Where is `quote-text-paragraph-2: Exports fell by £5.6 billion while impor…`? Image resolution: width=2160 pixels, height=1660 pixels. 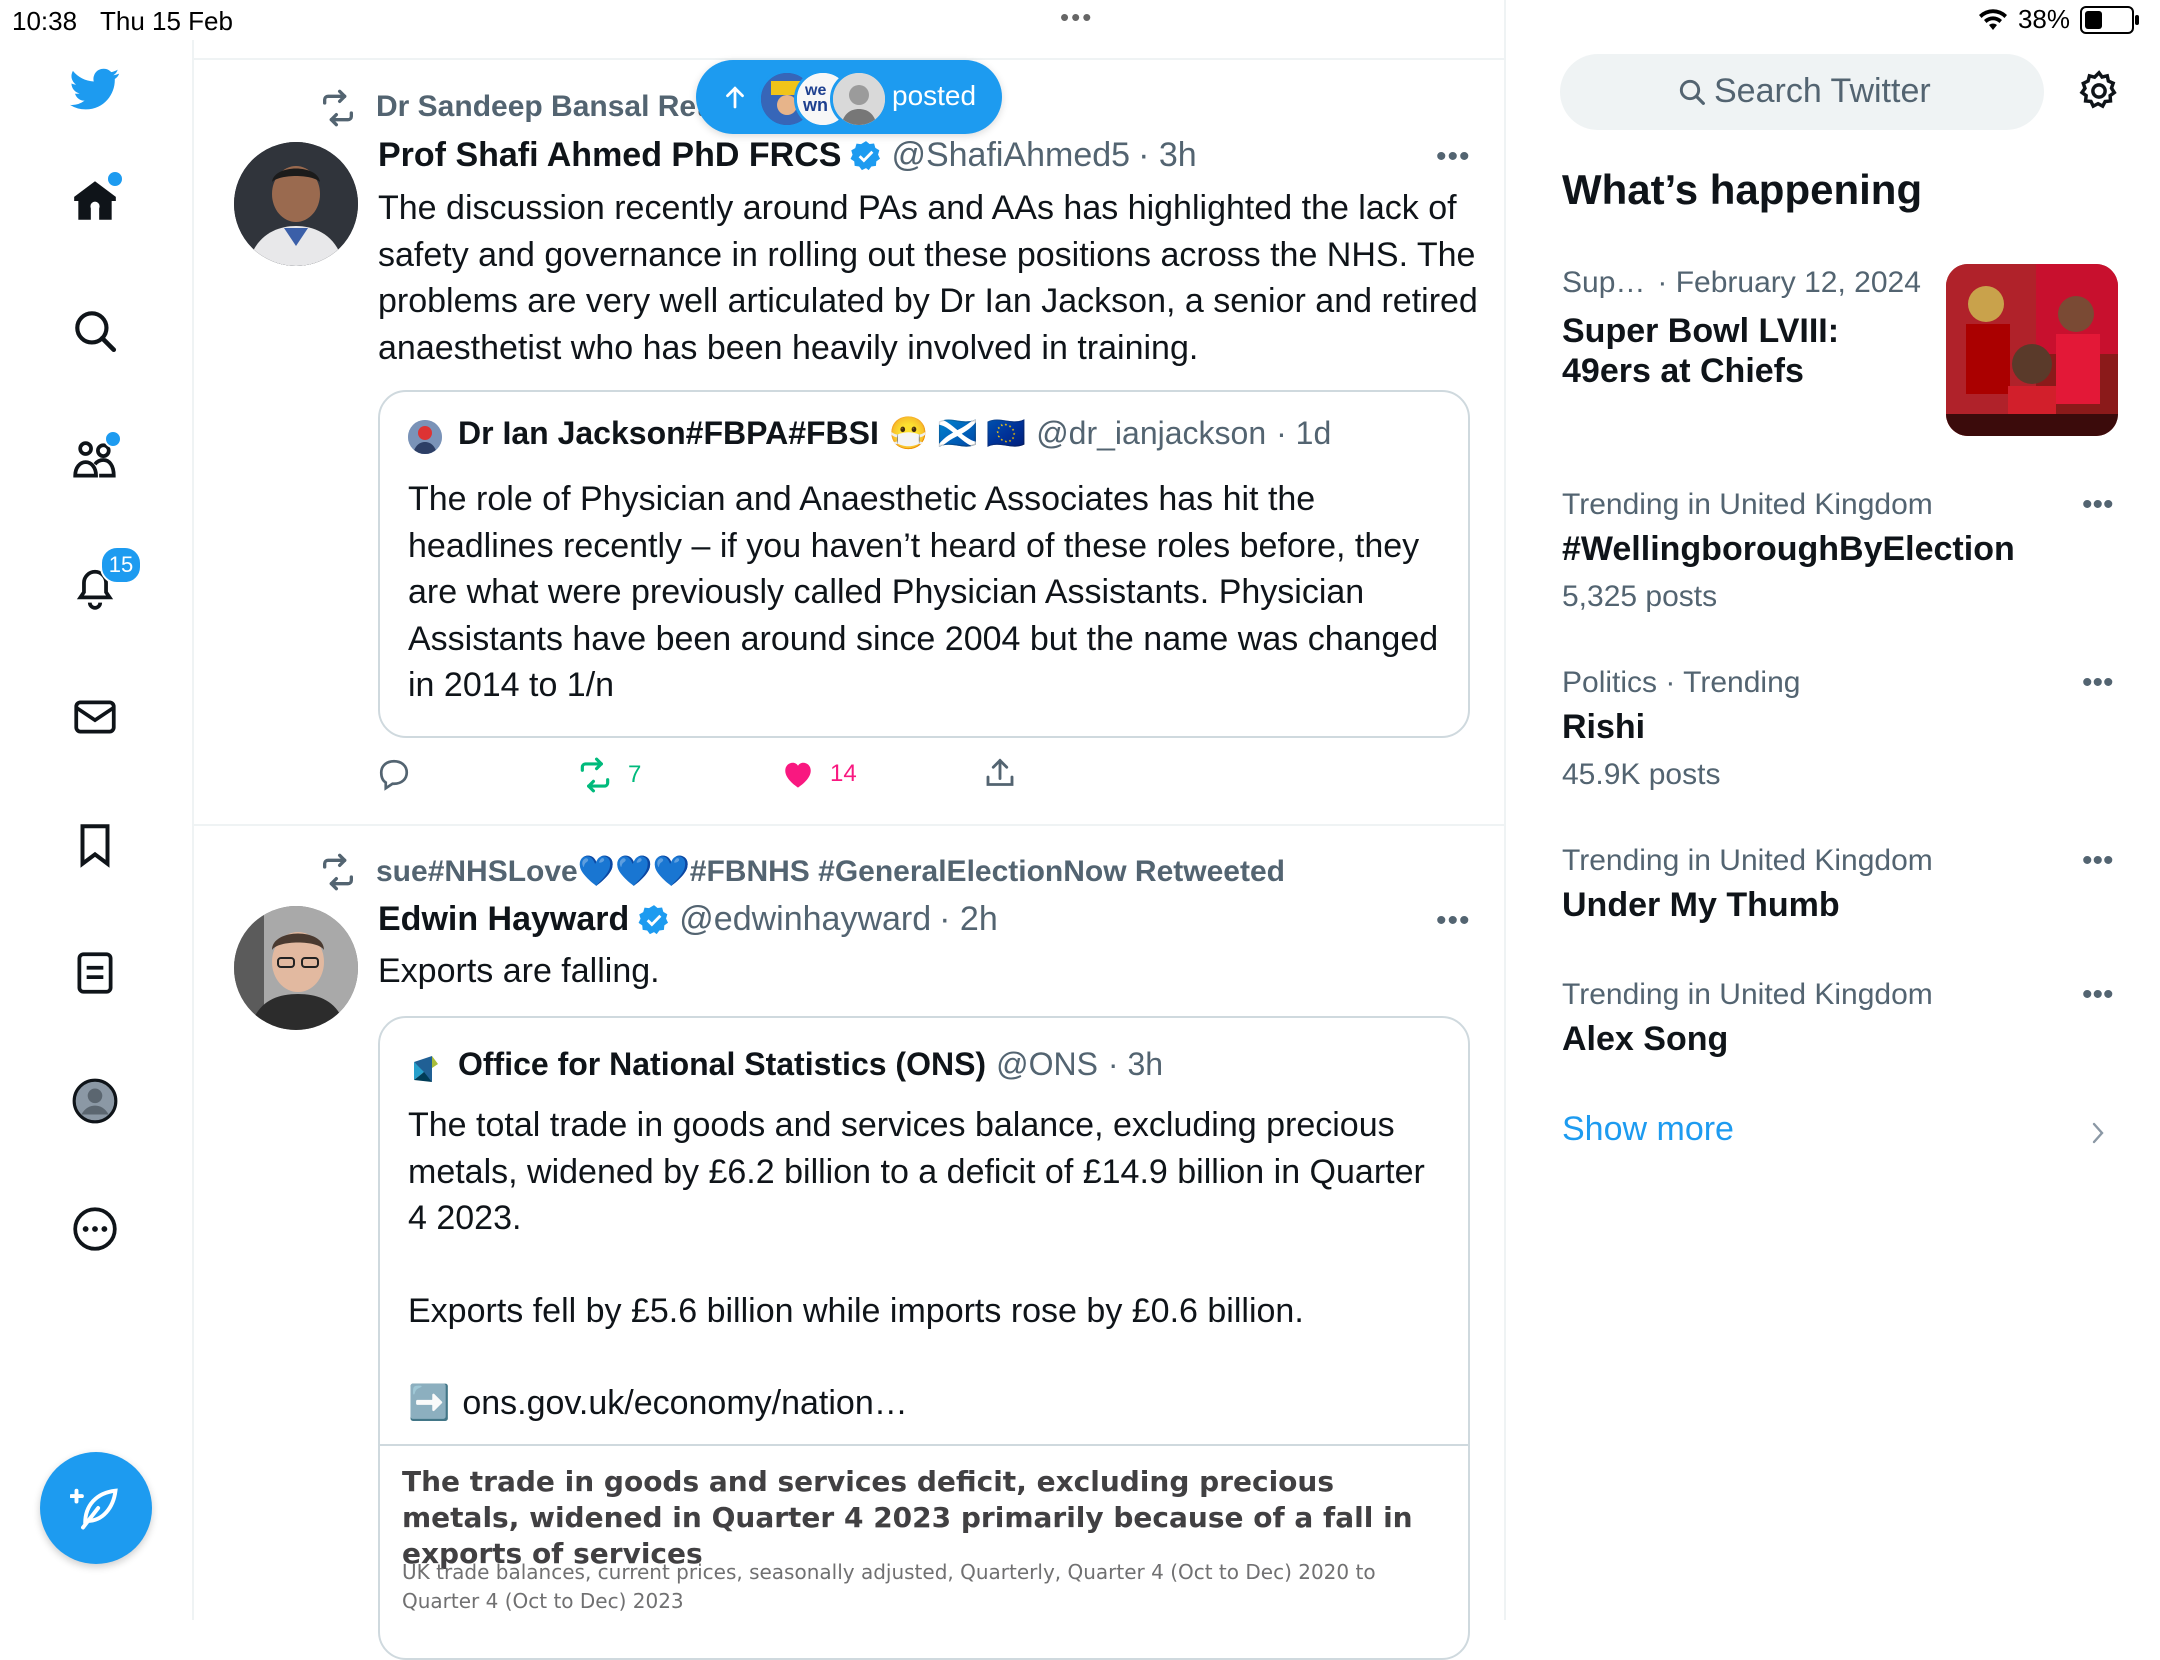
quote-text-paragraph-2: Exports fell by £5.6 billion while impor… is located at coordinates (856, 1311).